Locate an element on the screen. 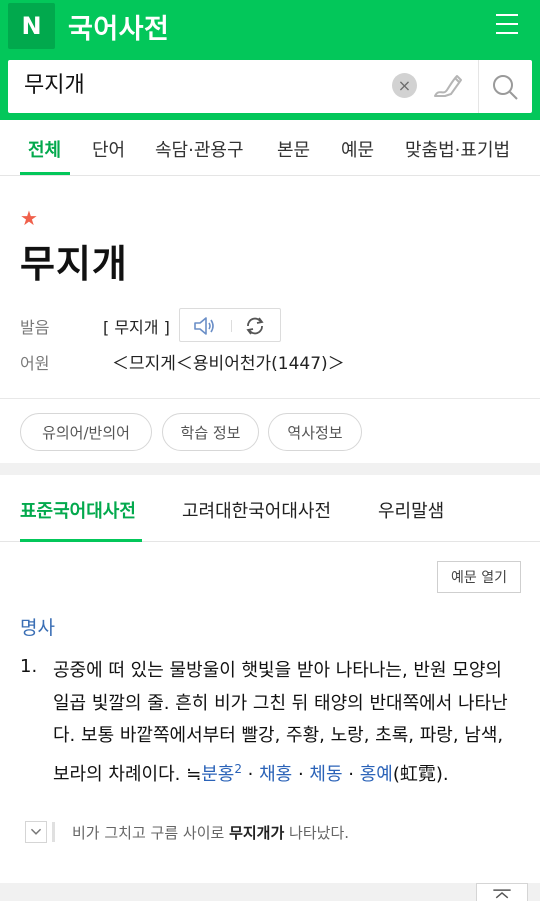  example-bar is located at coordinates (53, 832).